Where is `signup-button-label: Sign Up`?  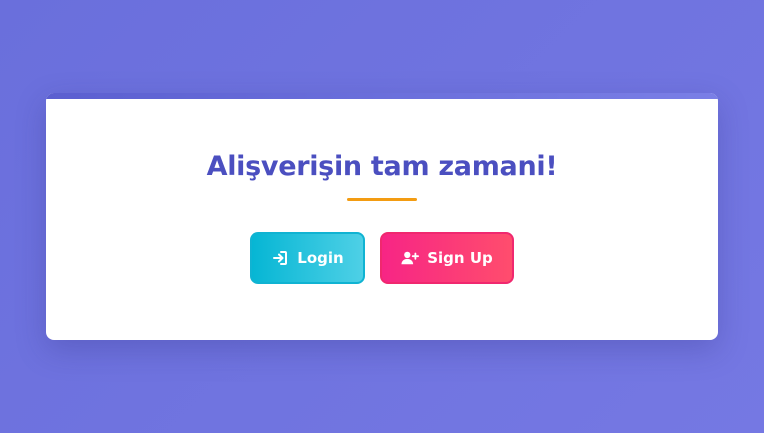 signup-button-label: Sign Up is located at coordinates (460, 258).